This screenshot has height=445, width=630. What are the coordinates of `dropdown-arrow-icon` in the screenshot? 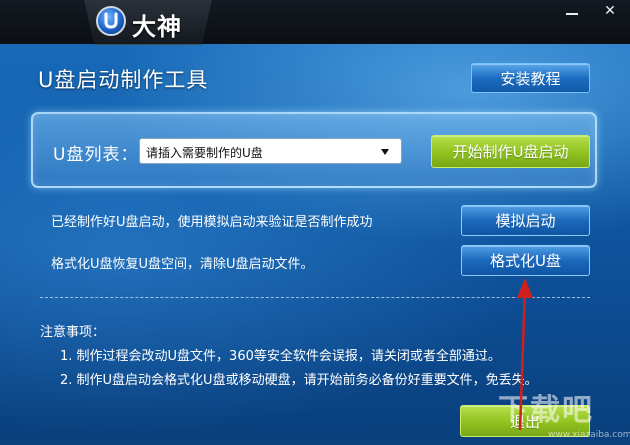 It's located at (385, 152).